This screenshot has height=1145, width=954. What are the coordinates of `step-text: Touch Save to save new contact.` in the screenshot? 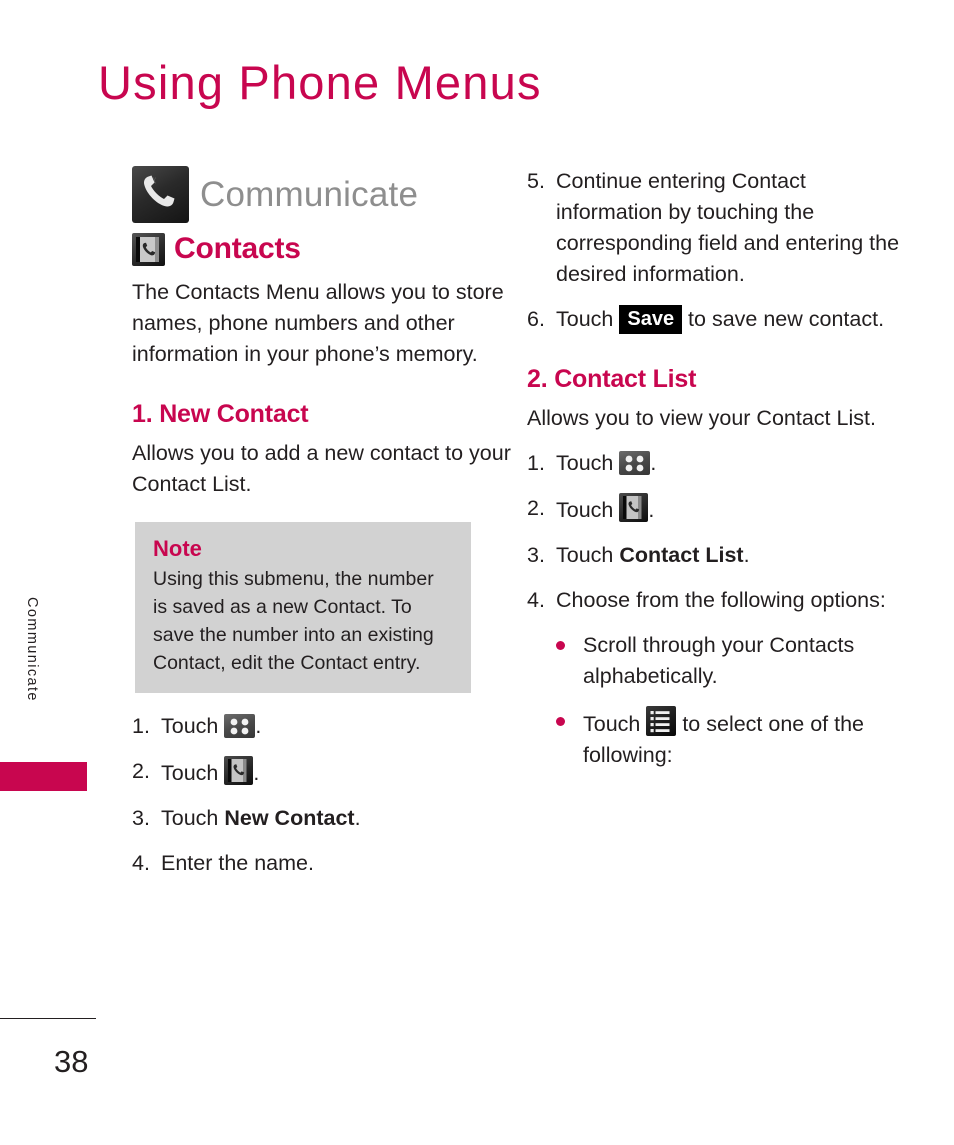 It's located at (731, 319).